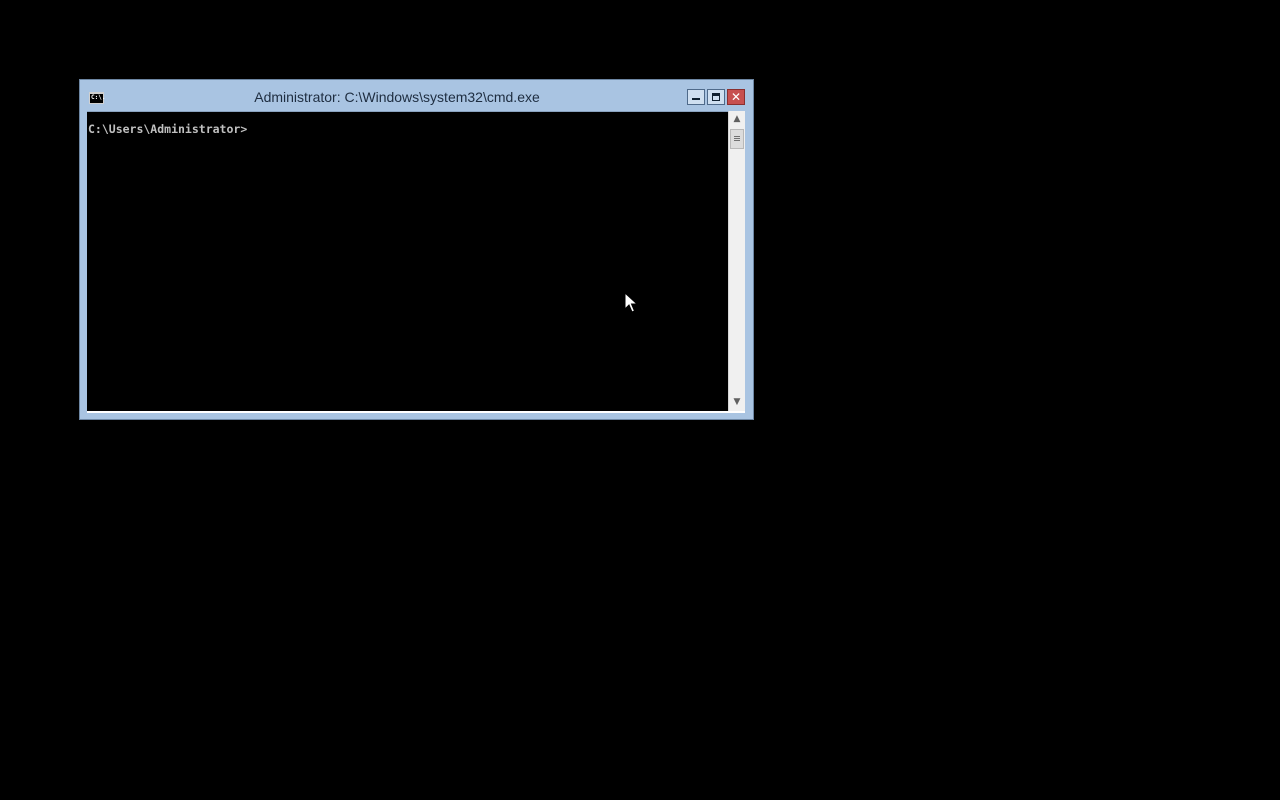 The image size is (1280, 800). What do you see at coordinates (737, 119) in the screenshot?
I see `scroll-up-arrow-icon: ▲` at bounding box center [737, 119].